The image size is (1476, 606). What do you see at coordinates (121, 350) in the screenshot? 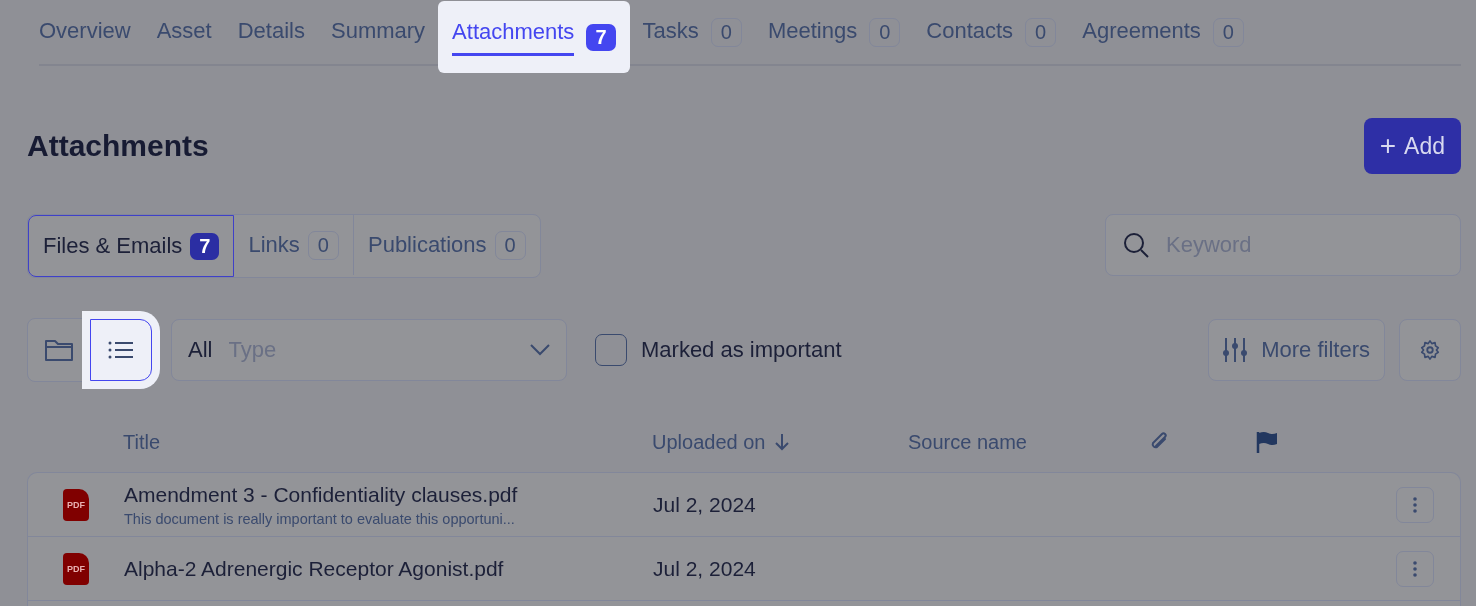
I see `list-icon` at bounding box center [121, 350].